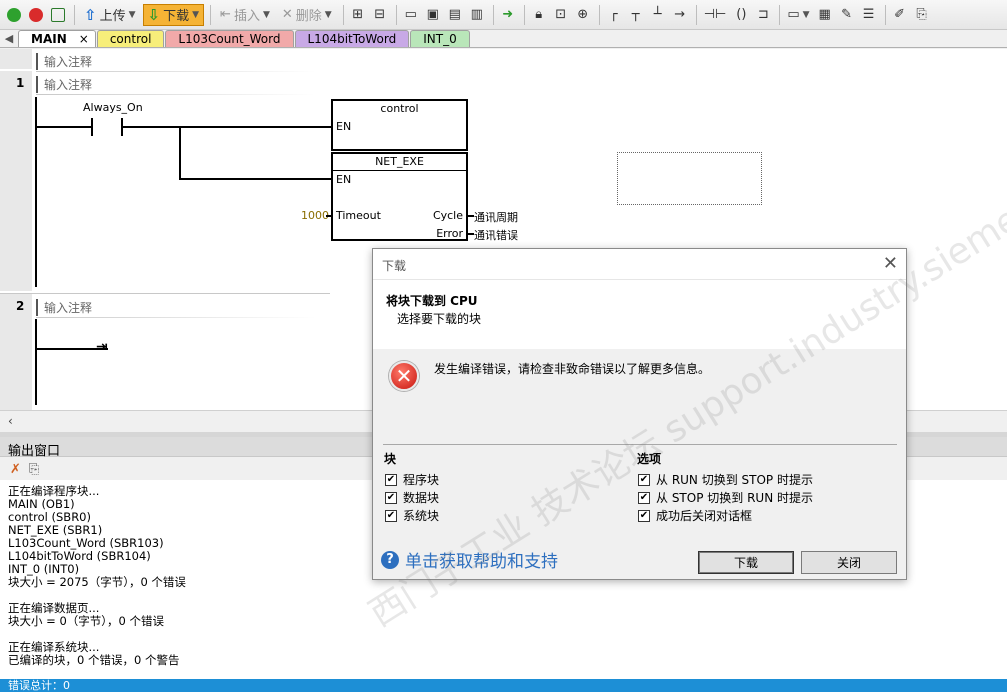 This screenshot has width=1007, height=692. Describe the element at coordinates (689, 178) in the screenshot. I see `selection-cursor` at that location.